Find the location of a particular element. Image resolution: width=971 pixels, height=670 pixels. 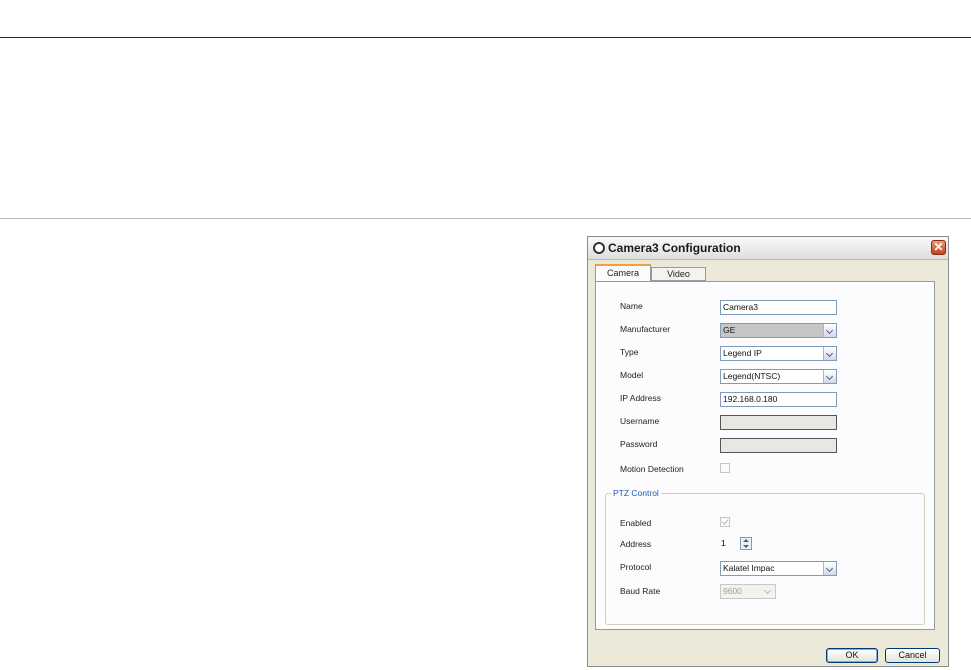

name-label: Name is located at coordinates (631, 306).